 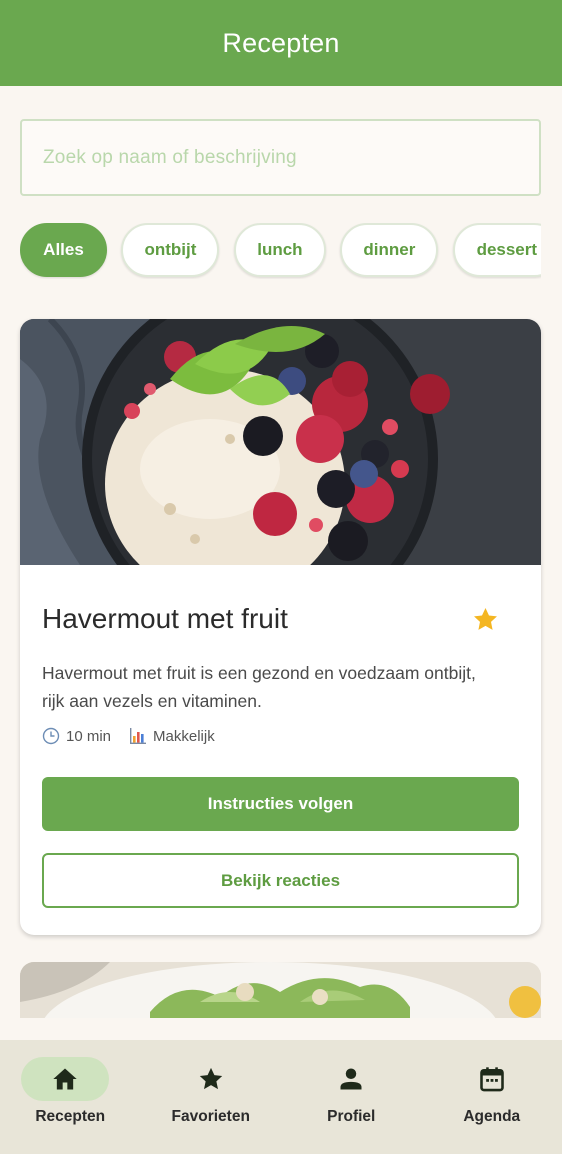 What do you see at coordinates (492, 1116) in the screenshot?
I see `nav-label-agenda: Agenda` at bounding box center [492, 1116].